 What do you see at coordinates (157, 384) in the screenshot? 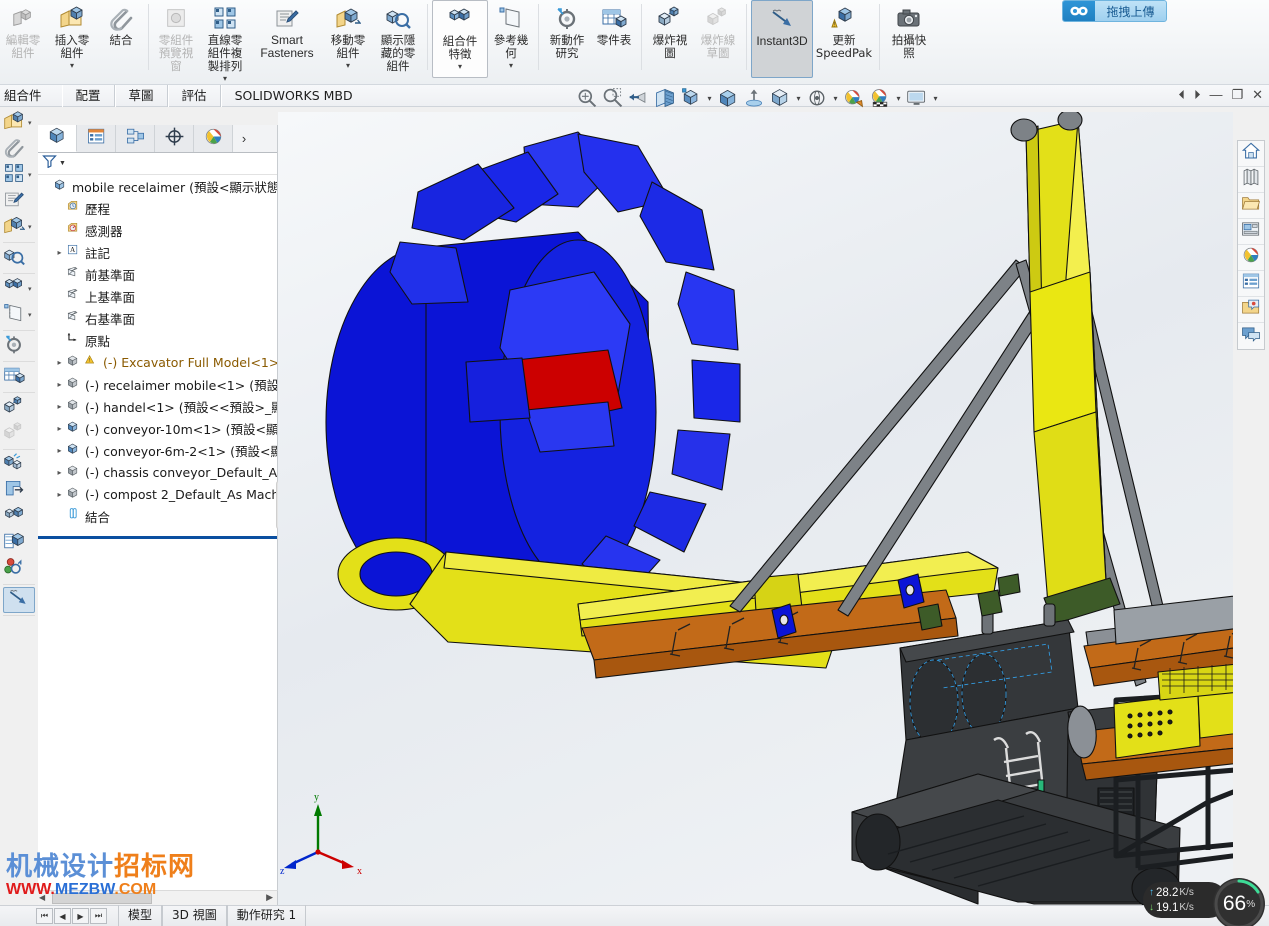
I see `tree-item-recelaimer: ▸ (-) recelaimer mobile<1> (預設<<` at bounding box center [157, 384].